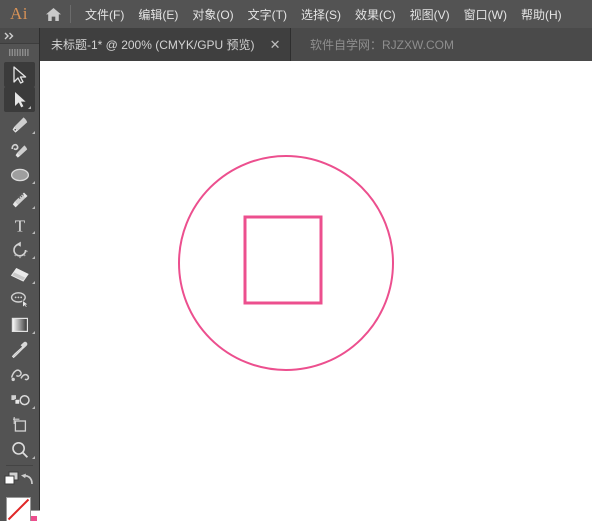  Describe the element at coordinates (12, 481) in the screenshot. I see `stacked-squares-icon` at that location.